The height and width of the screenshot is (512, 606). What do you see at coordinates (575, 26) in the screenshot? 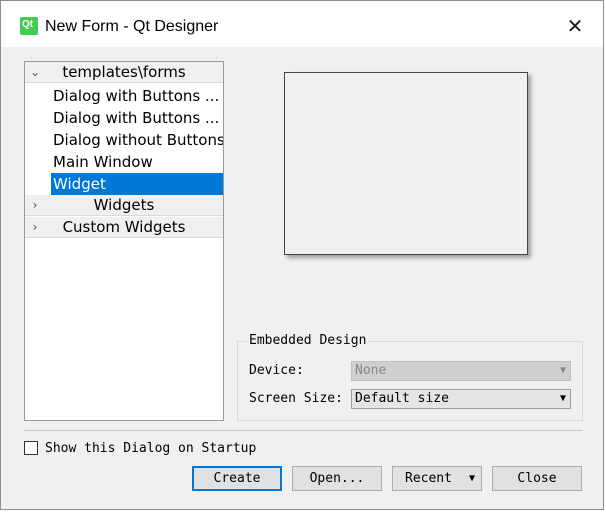
I see `close-icon: ✕` at bounding box center [575, 26].